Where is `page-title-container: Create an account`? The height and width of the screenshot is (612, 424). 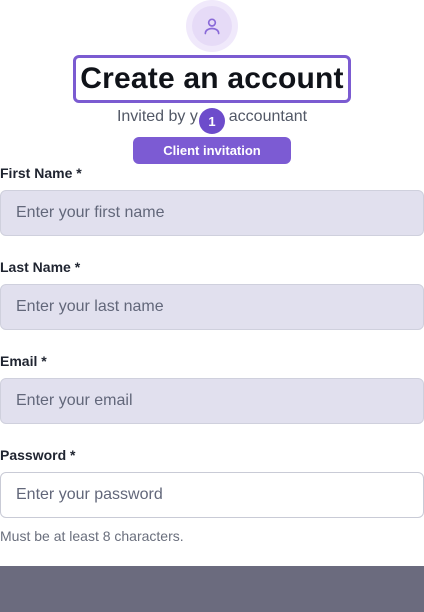 page-title-container: Create an account is located at coordinates (212, 79).